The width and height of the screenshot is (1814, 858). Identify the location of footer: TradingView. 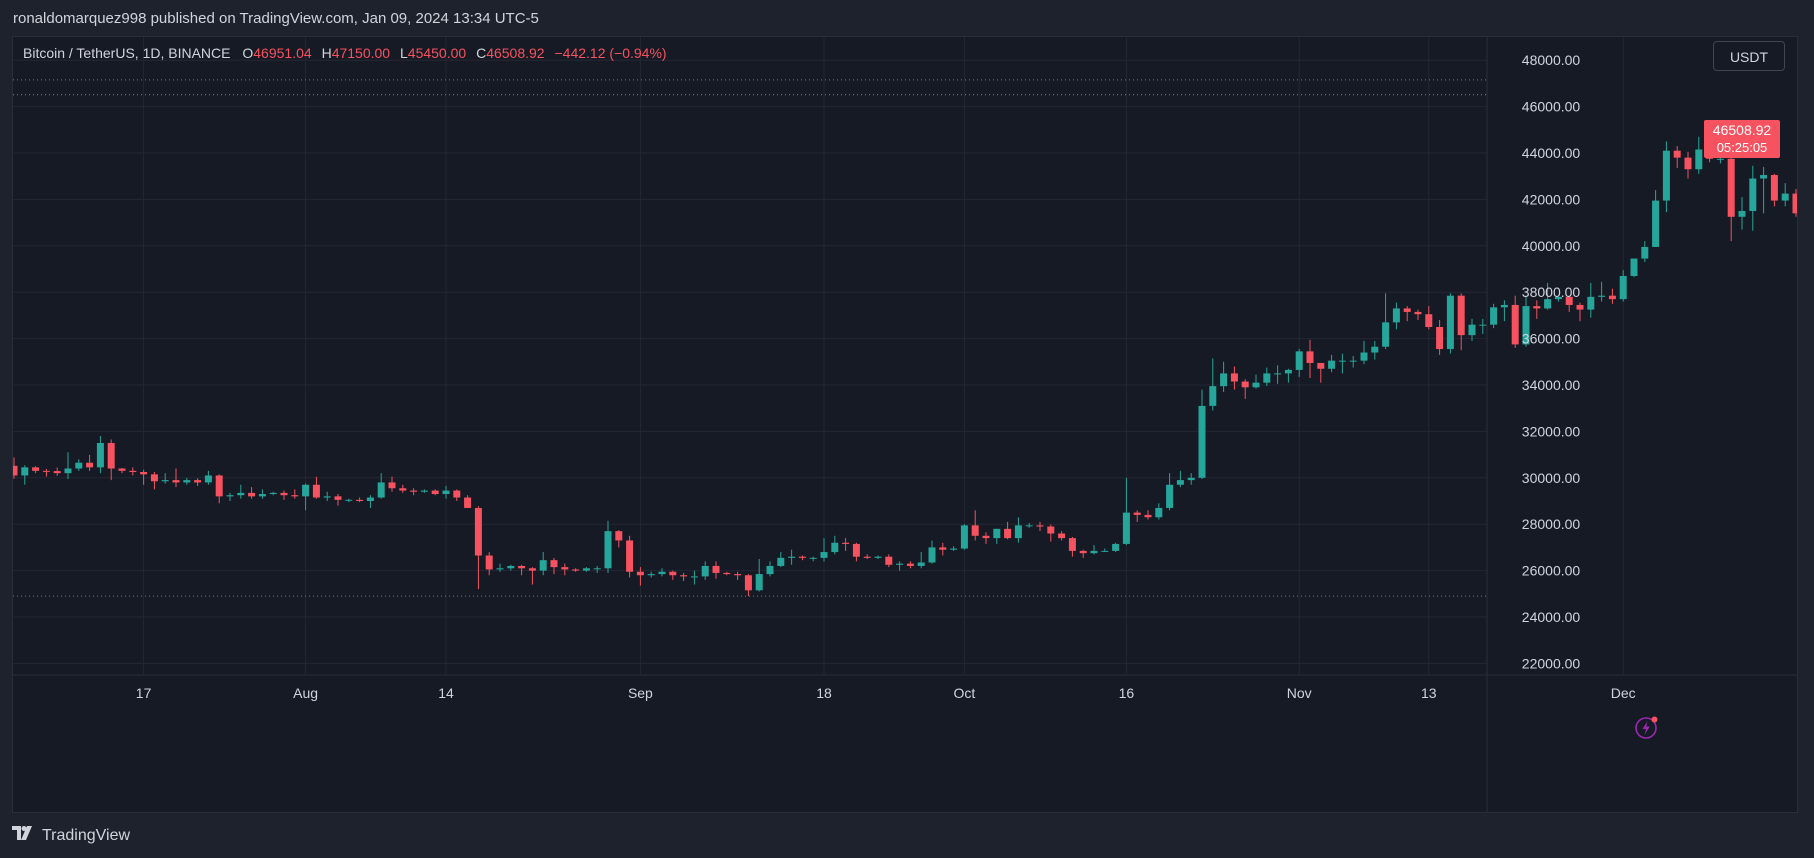
(71, 836).